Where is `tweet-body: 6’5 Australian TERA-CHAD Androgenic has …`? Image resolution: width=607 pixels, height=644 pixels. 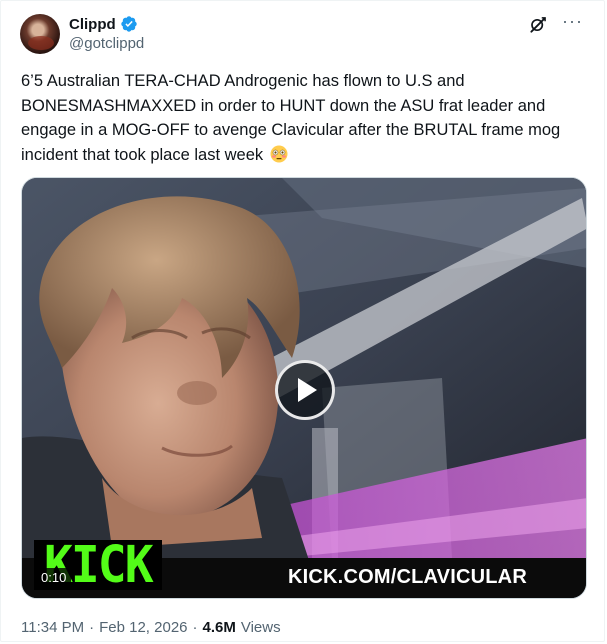
tweet-body: 6’5 Australian TERA-CHAD Androgenic has … is located at coordinates (293, 118).